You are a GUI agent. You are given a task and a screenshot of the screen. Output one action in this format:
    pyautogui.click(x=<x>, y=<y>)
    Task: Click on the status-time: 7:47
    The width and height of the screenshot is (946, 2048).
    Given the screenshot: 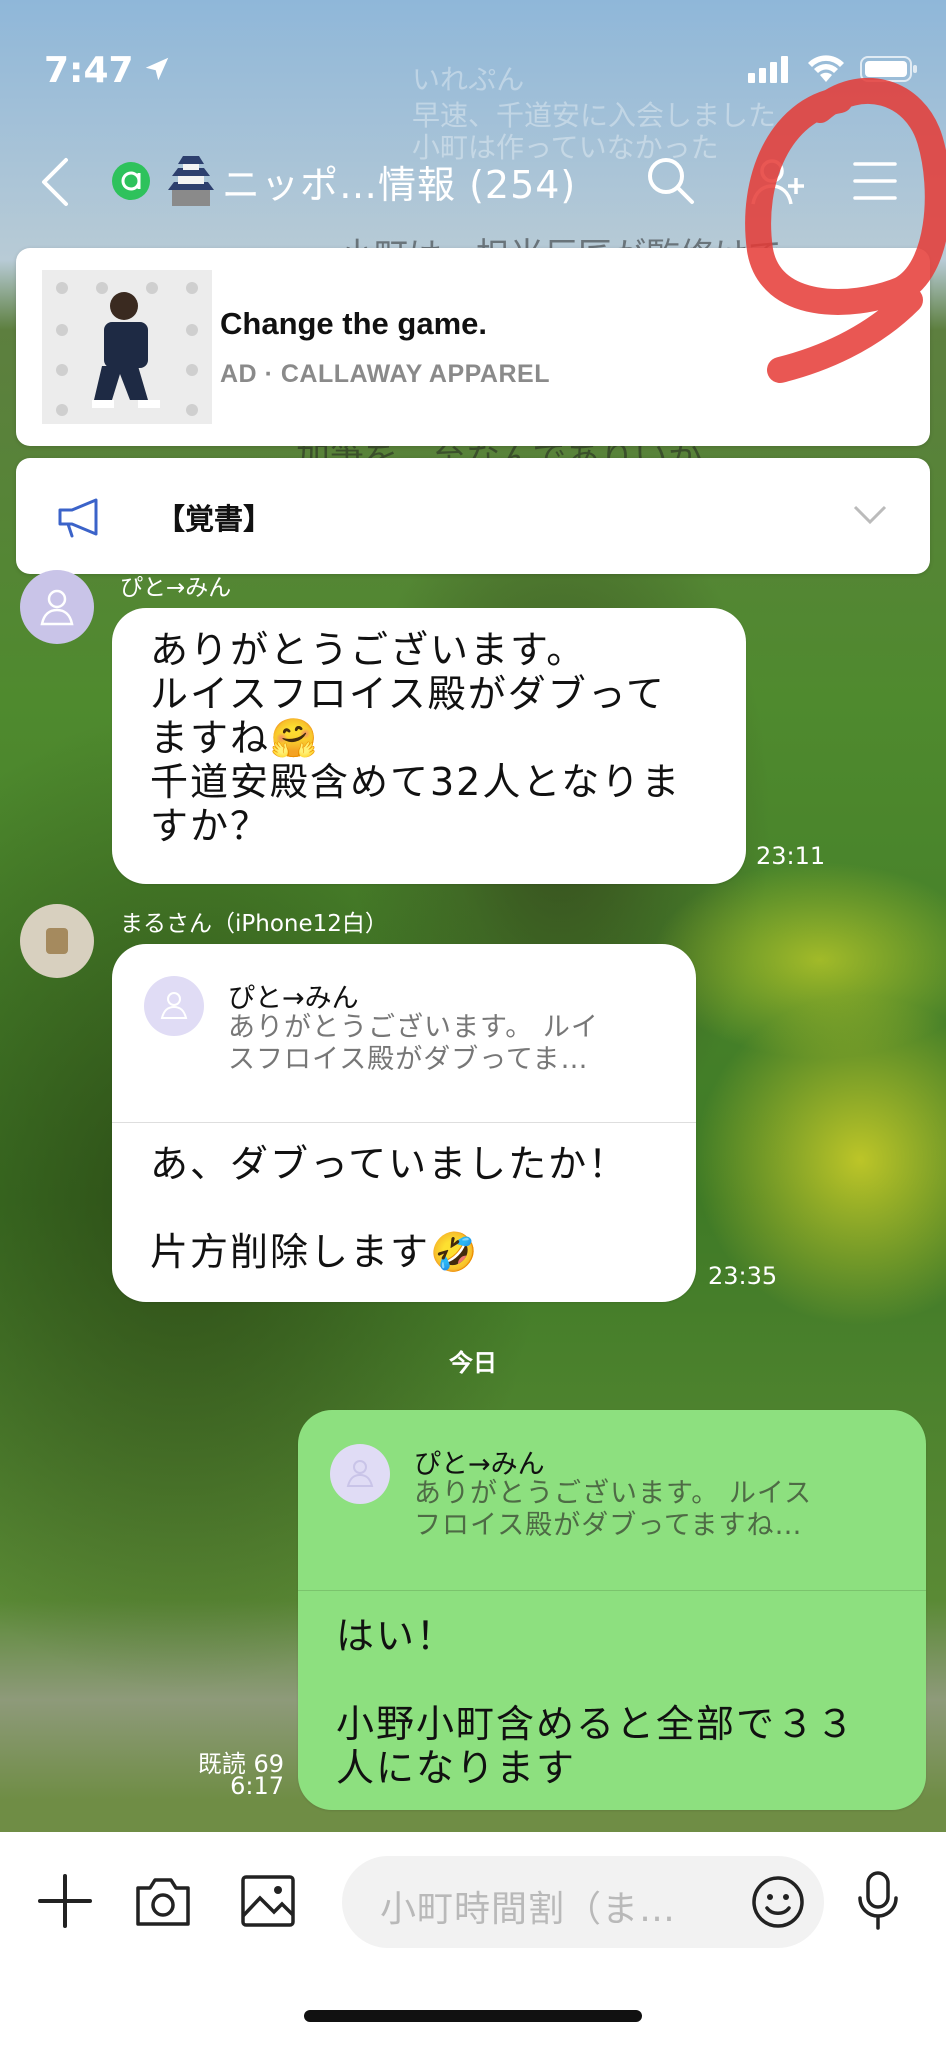 What is the action you would take?
    pyautogui.click(x=89, y=70)
    